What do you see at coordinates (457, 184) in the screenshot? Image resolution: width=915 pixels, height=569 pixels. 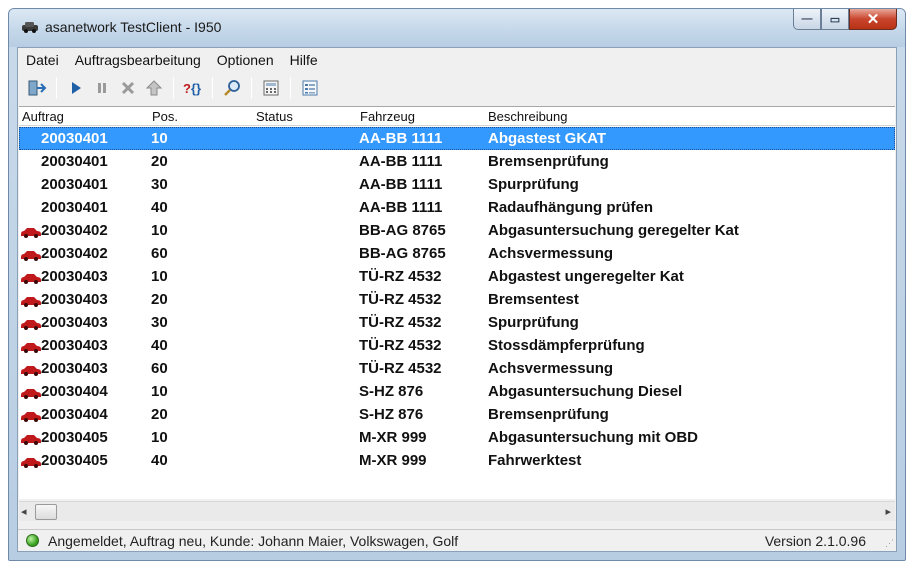 I see `table-row: 20030401 30 AA-BB 1111 Spurprüfung` at bounding box center [457, 184].